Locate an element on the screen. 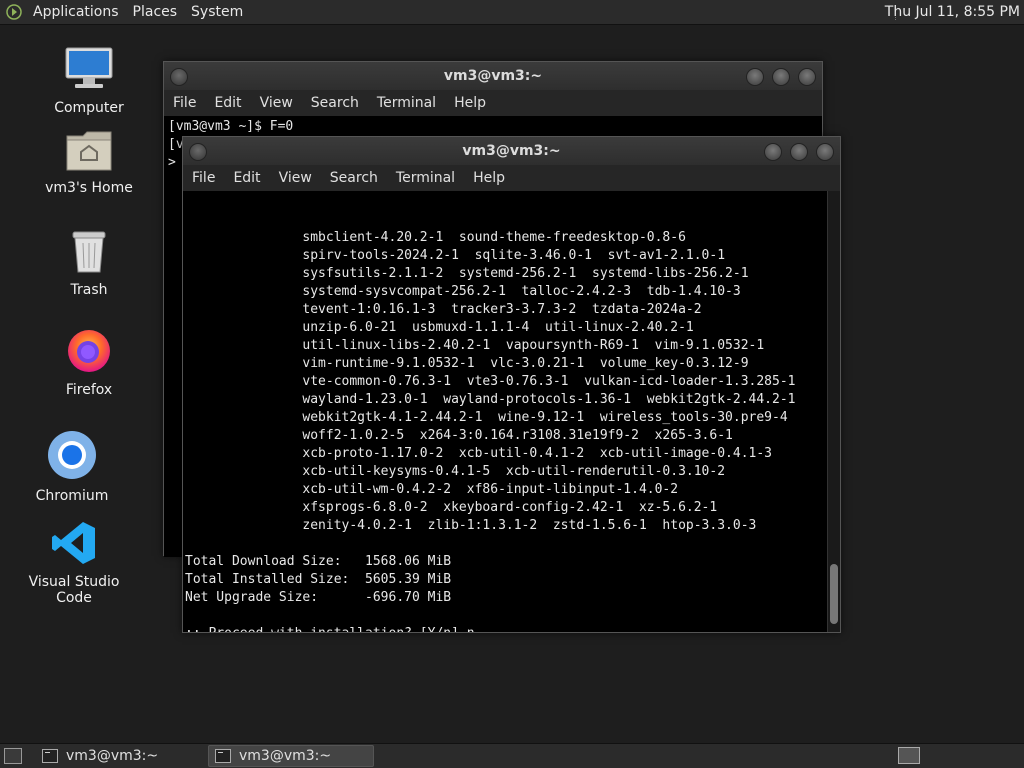  top-menu: Applications Places System is located at coordinates (125, 12).